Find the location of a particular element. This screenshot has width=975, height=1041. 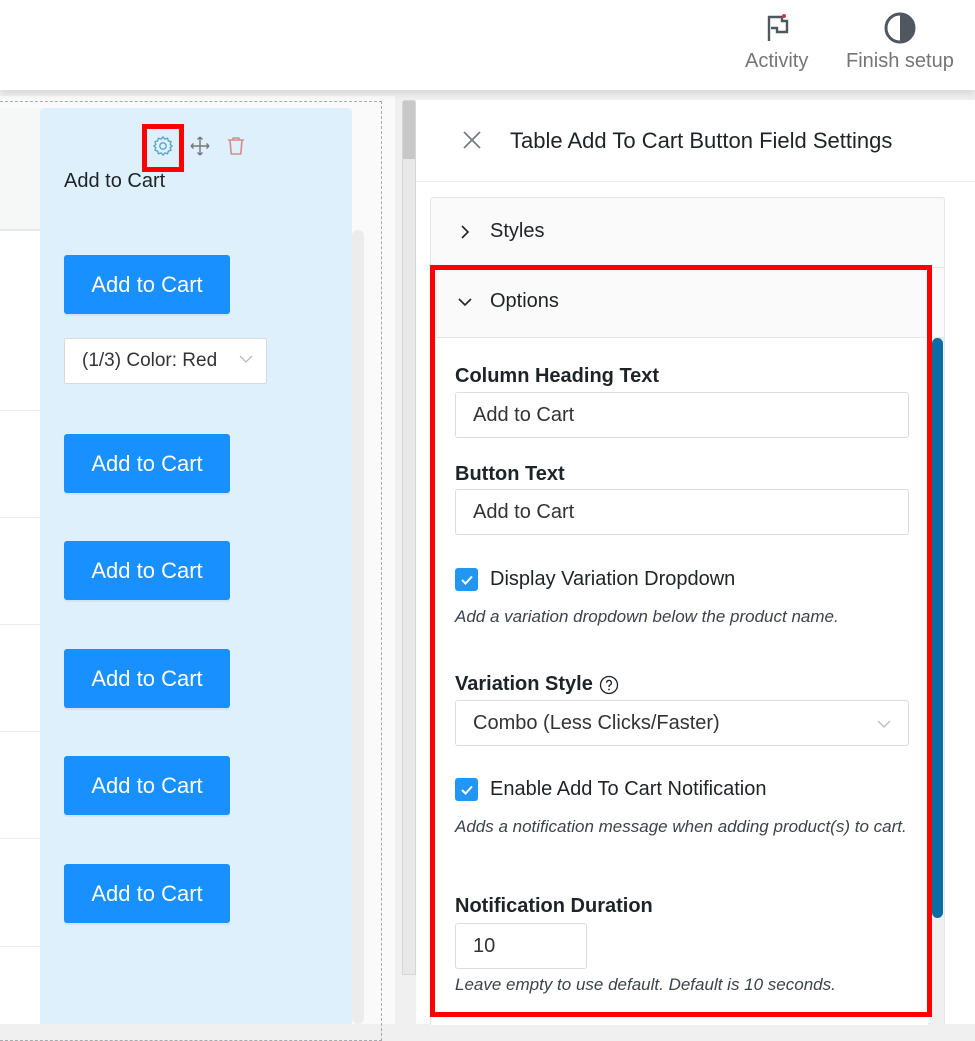

column-scrollbar is located at coordinates (358, 627).